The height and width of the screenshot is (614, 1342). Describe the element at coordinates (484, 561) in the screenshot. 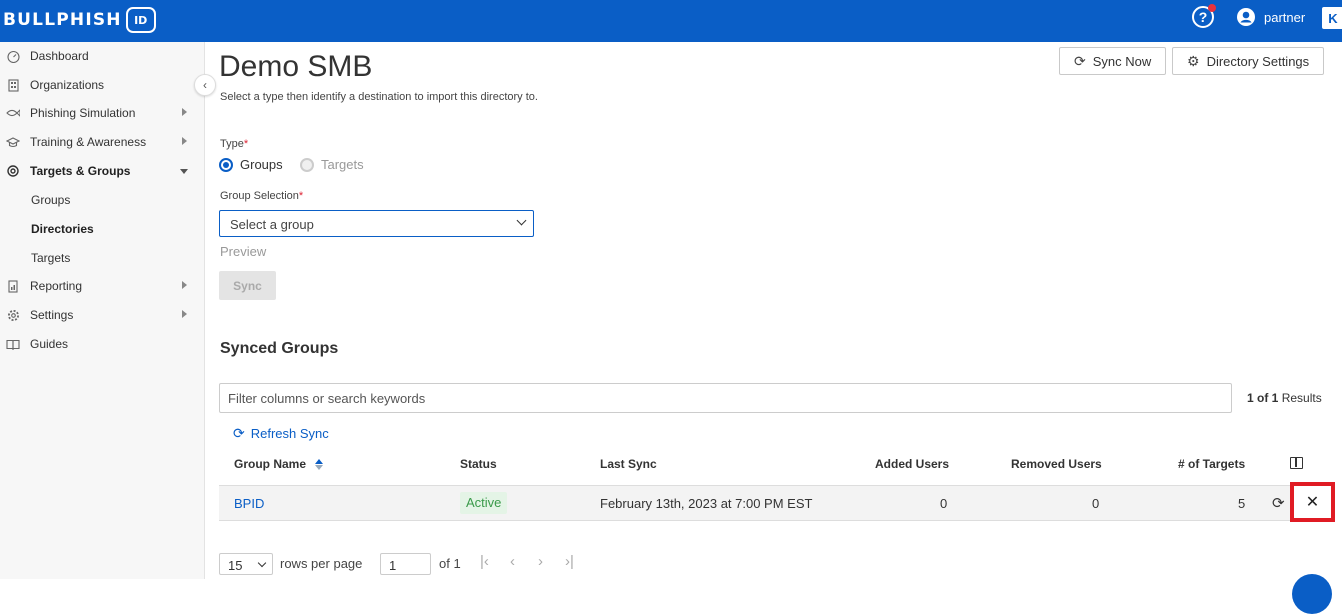

I see `first-page-icon: |‹` at that location.